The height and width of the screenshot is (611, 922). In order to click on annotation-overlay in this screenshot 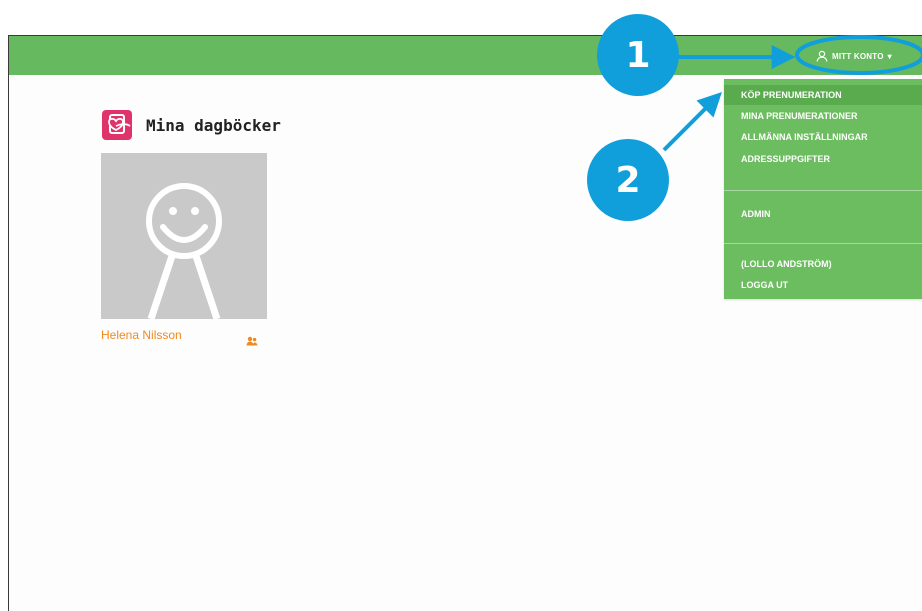, I will do `click(792, 93)`.